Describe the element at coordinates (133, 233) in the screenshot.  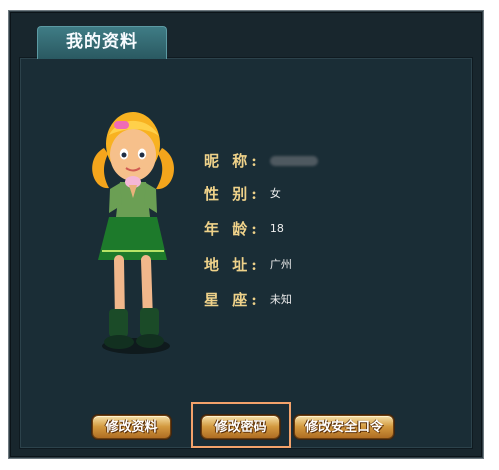
I see `girl-character-avatar-icon` at that location.